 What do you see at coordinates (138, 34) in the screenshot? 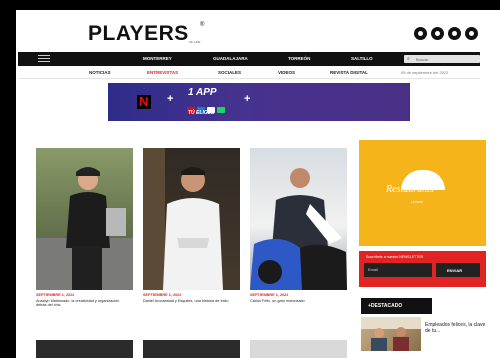
I see `players-logo: PLAYERS` at bounding box center [138, 34].